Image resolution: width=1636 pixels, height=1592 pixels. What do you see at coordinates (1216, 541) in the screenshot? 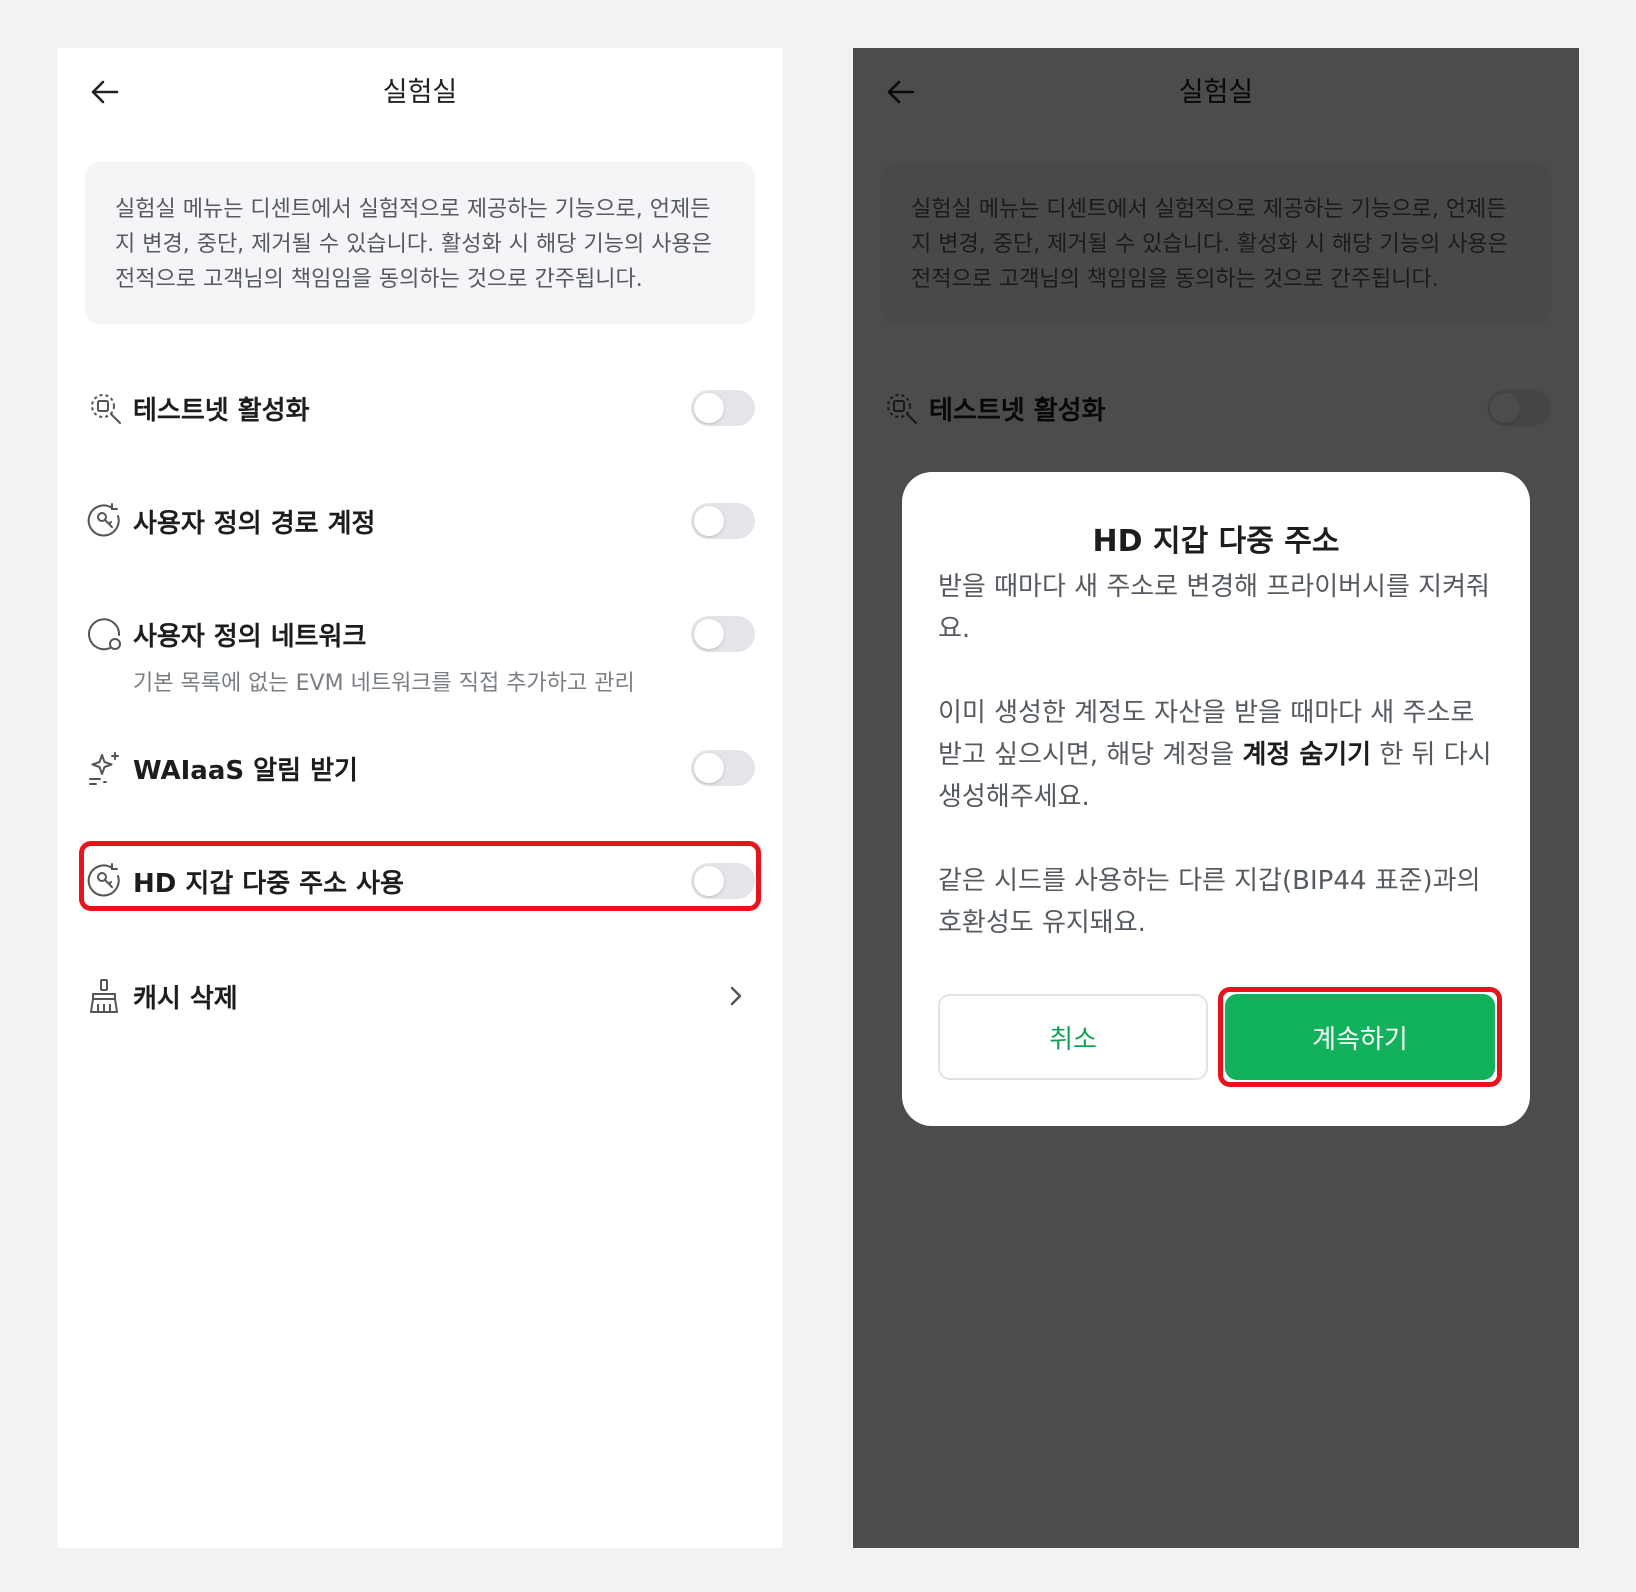
I see `modal-title: HD 지갑 다중 주소` at bounding box center [1216, 541].